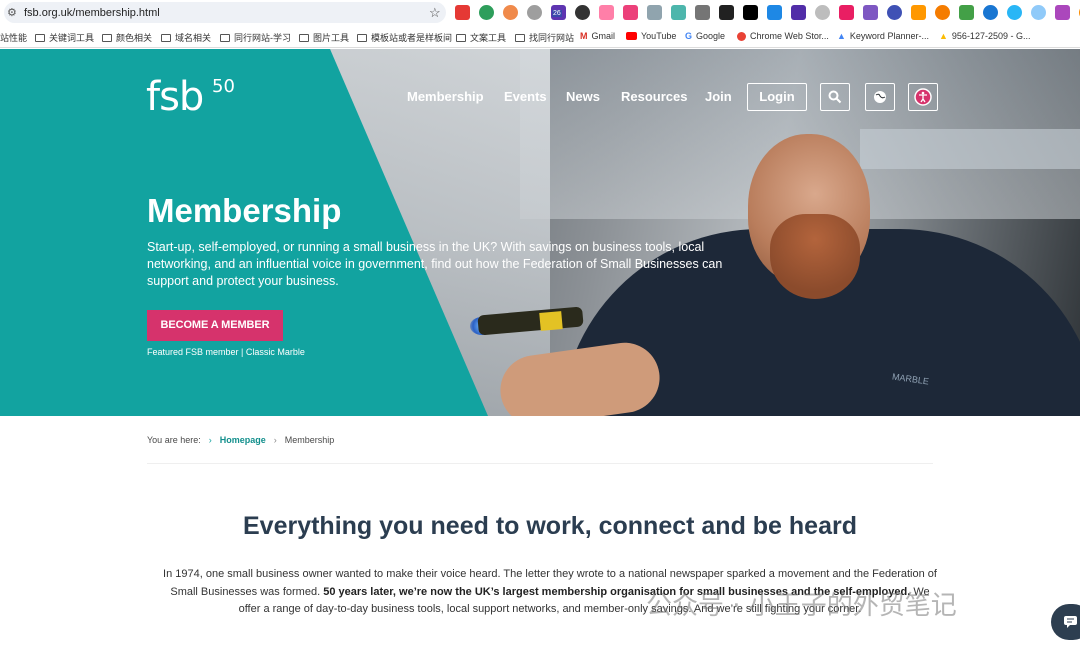  Describe the element at coordinates (815, 256) in the screenshot. I see `hero-photo-beard` at that location.